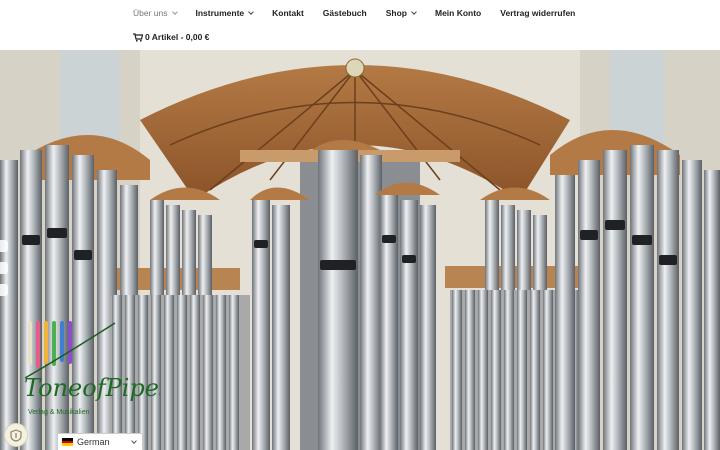 This screenshot has width=720, height=450. Describe the element at coordinates (396, 13) in the screenshot. I see `nav-label: Shop` at that location.